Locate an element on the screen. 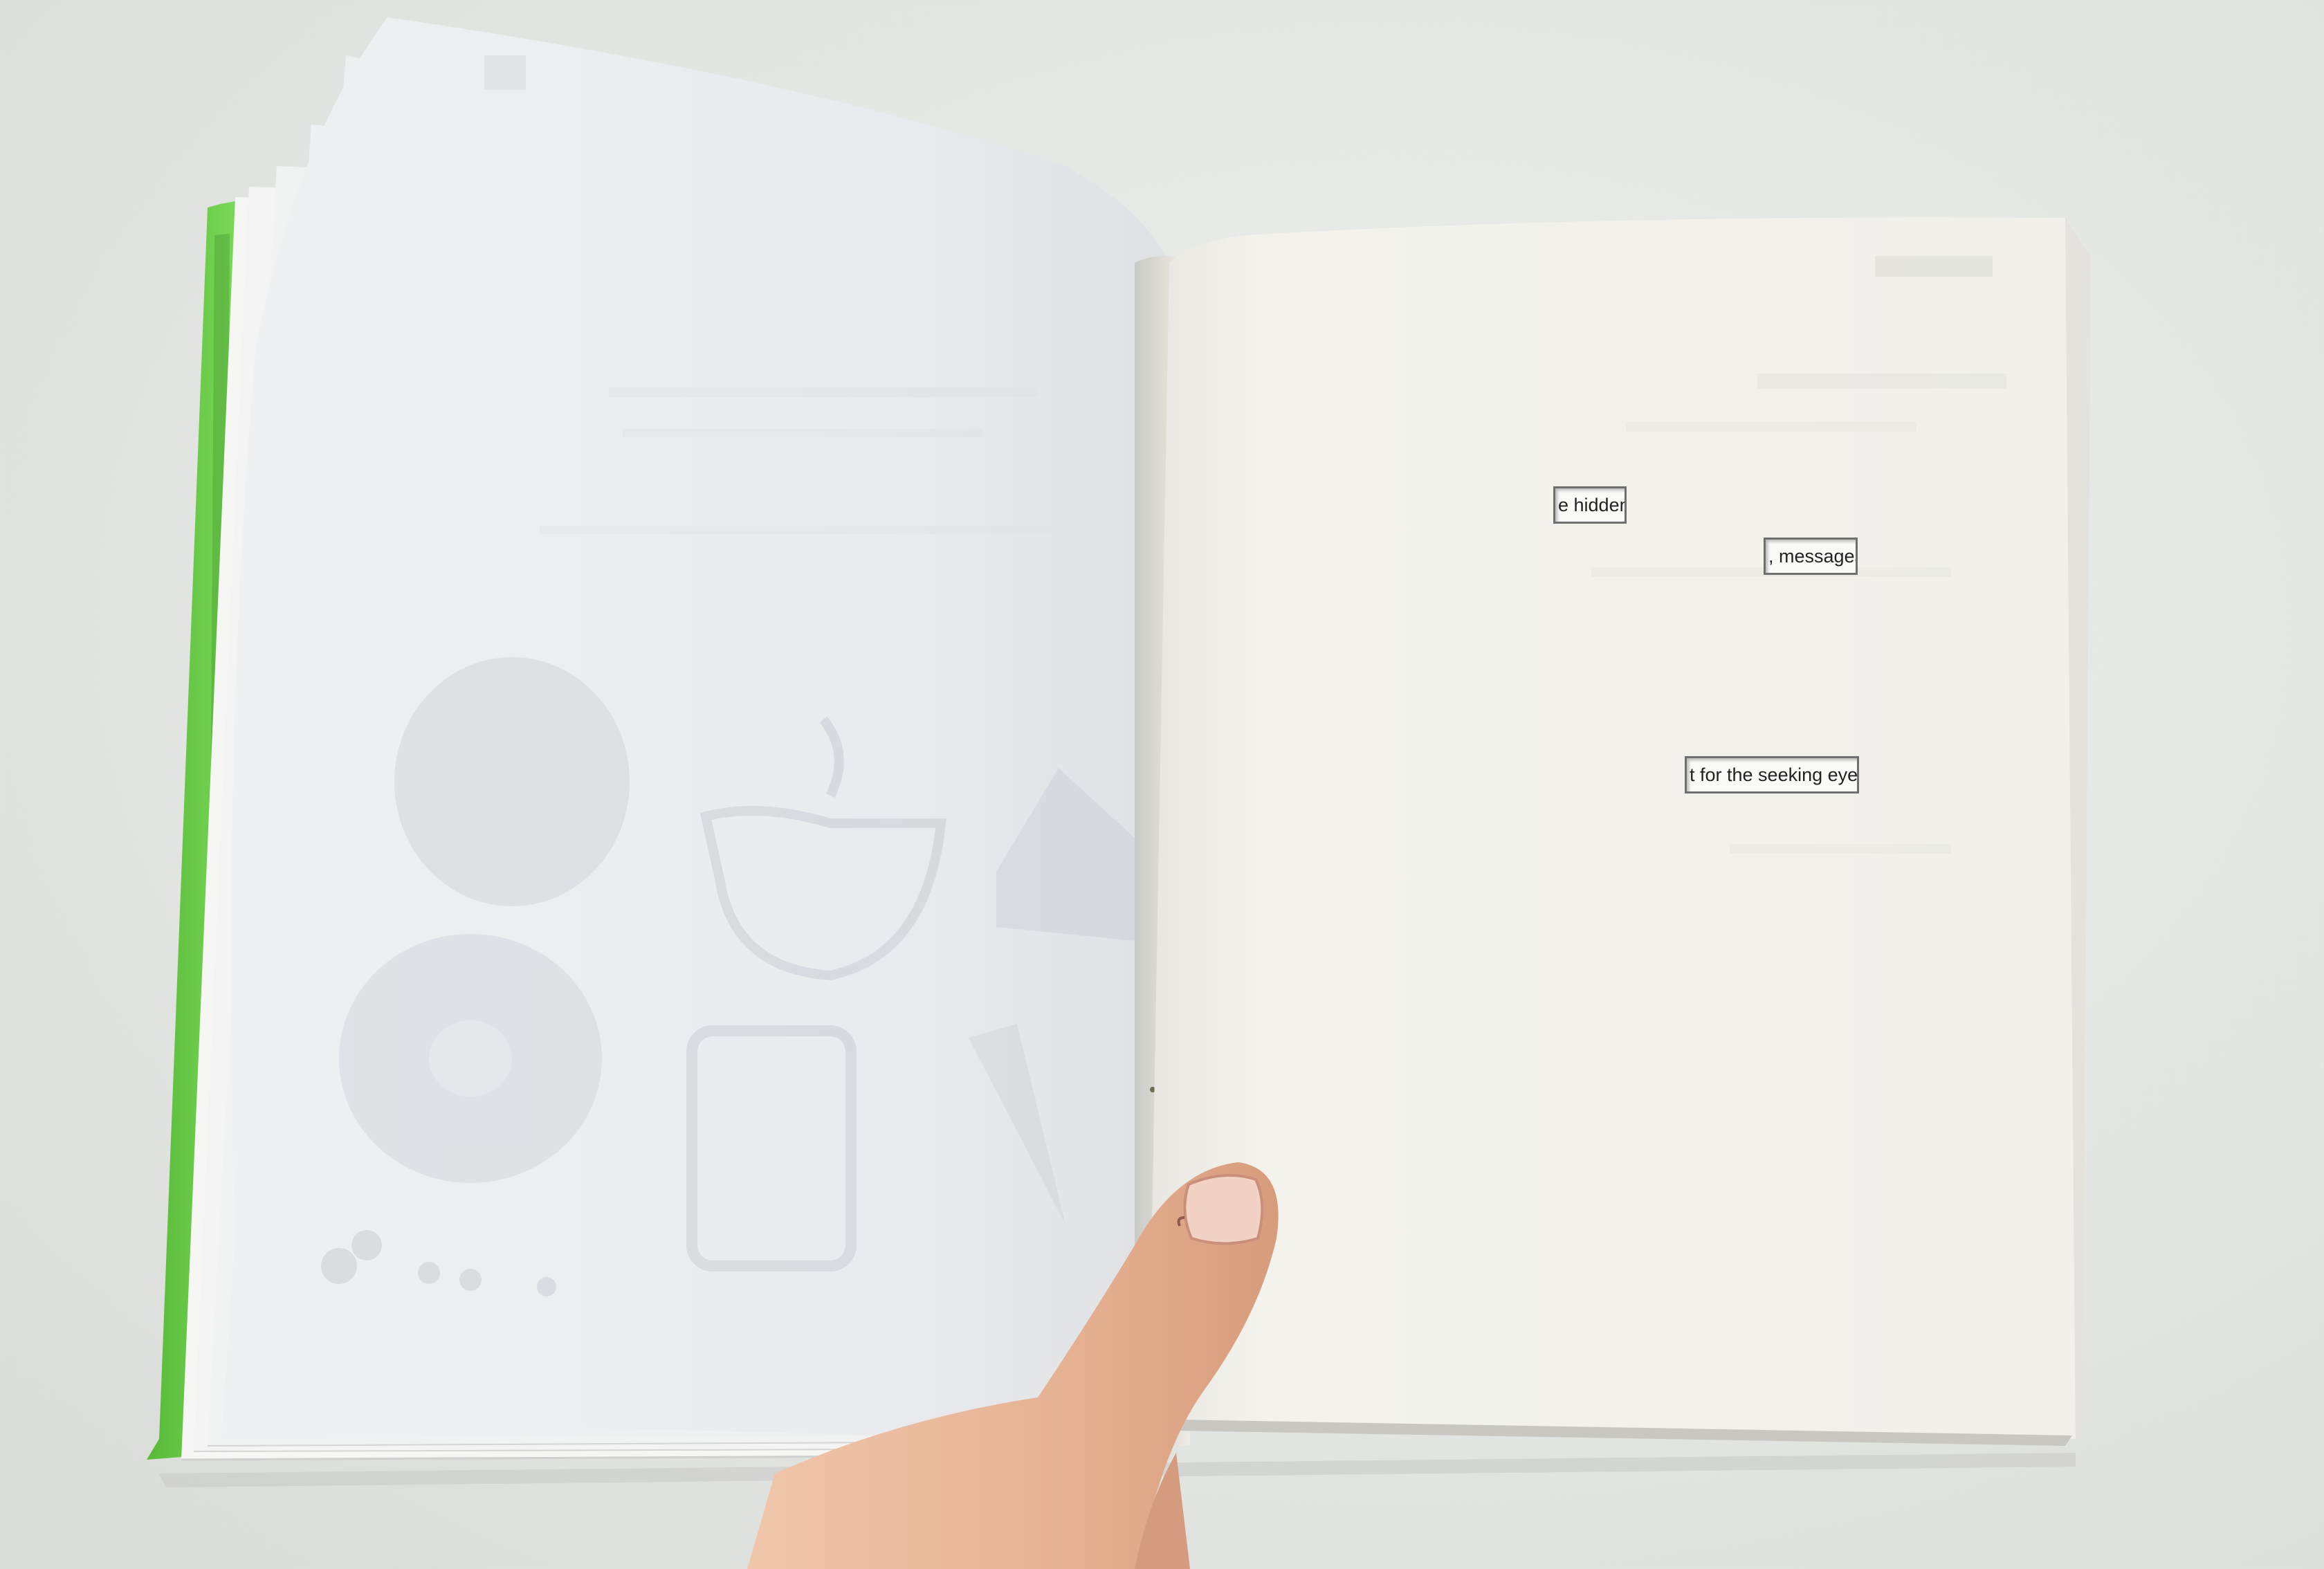  cutout-word-hidden: e hidden is located at coordinates (1590, 505).